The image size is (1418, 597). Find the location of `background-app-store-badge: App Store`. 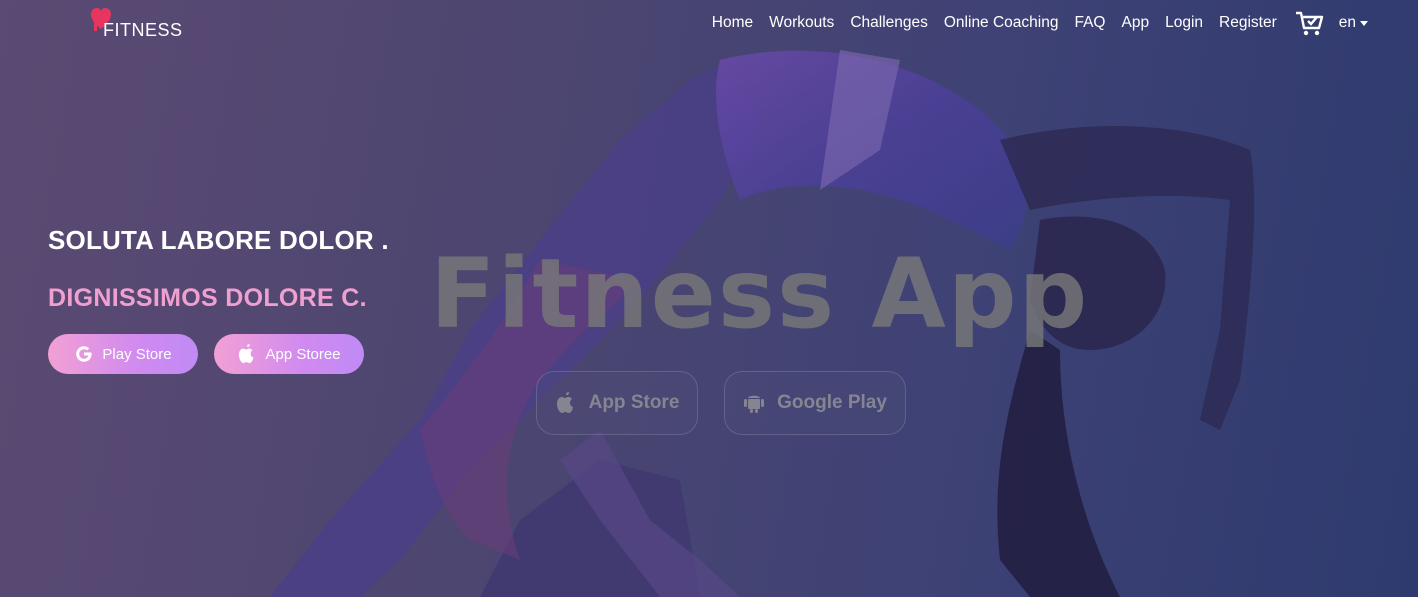

background-app-store-badge: App Store is located at coordinates (617, 403).